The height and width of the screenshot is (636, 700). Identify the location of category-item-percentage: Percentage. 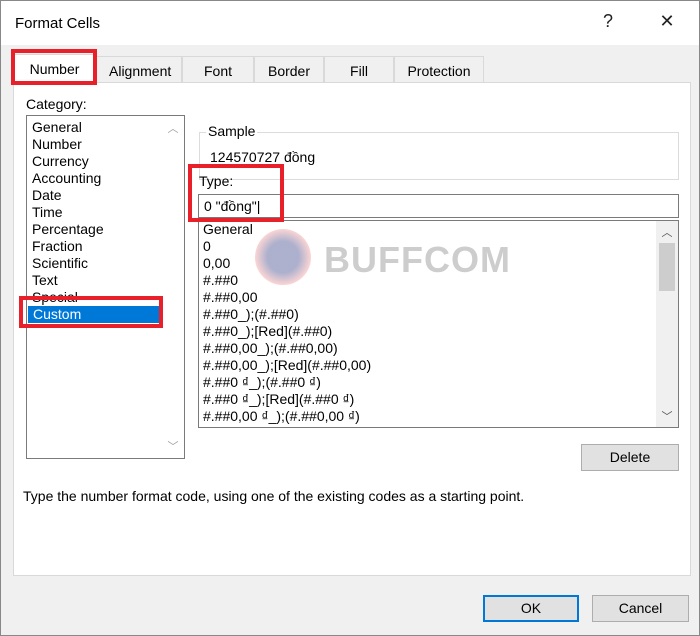
(105, 229).